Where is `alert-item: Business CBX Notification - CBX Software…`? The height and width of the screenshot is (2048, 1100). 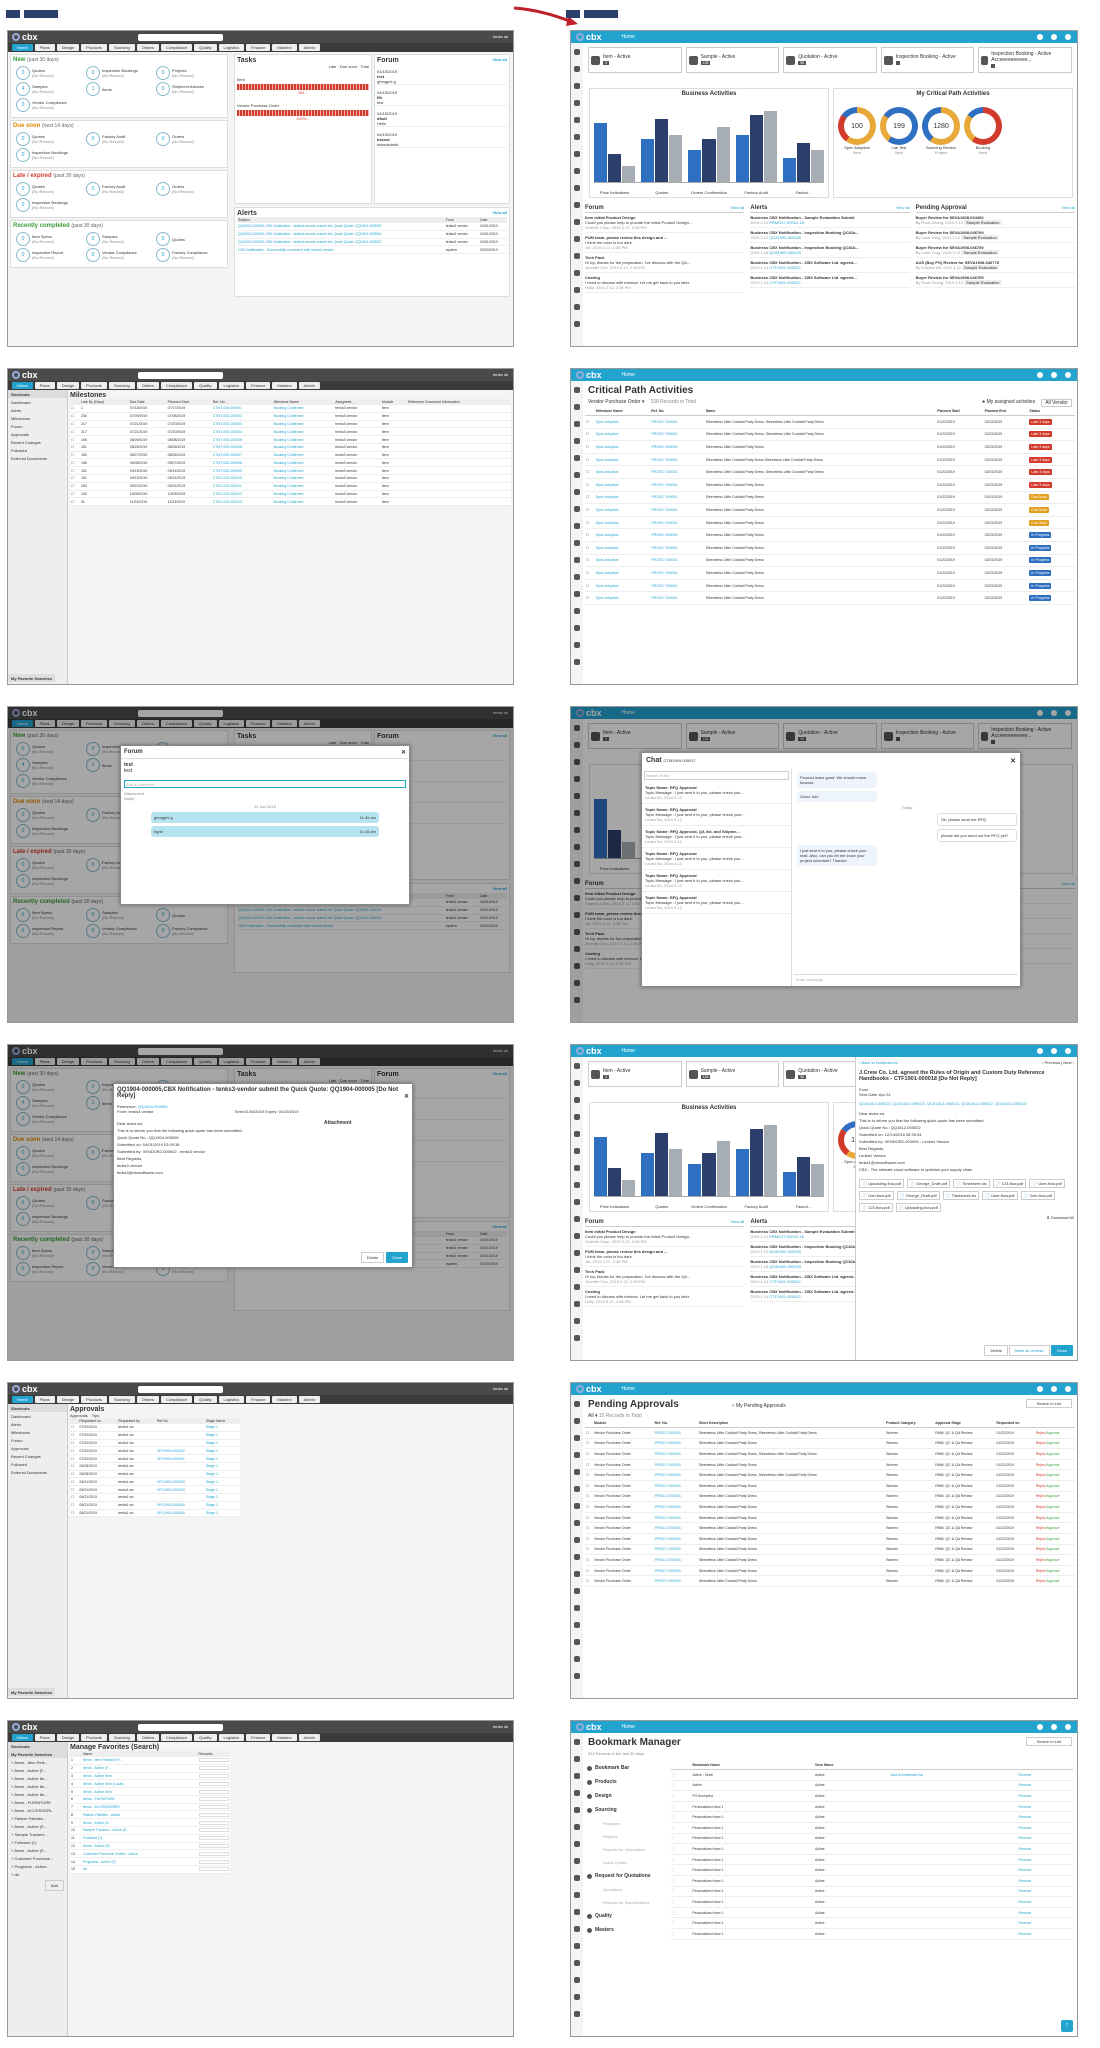 alert-item: Business CBX Notification - CBX Software… is located at coordinates (830, 265).